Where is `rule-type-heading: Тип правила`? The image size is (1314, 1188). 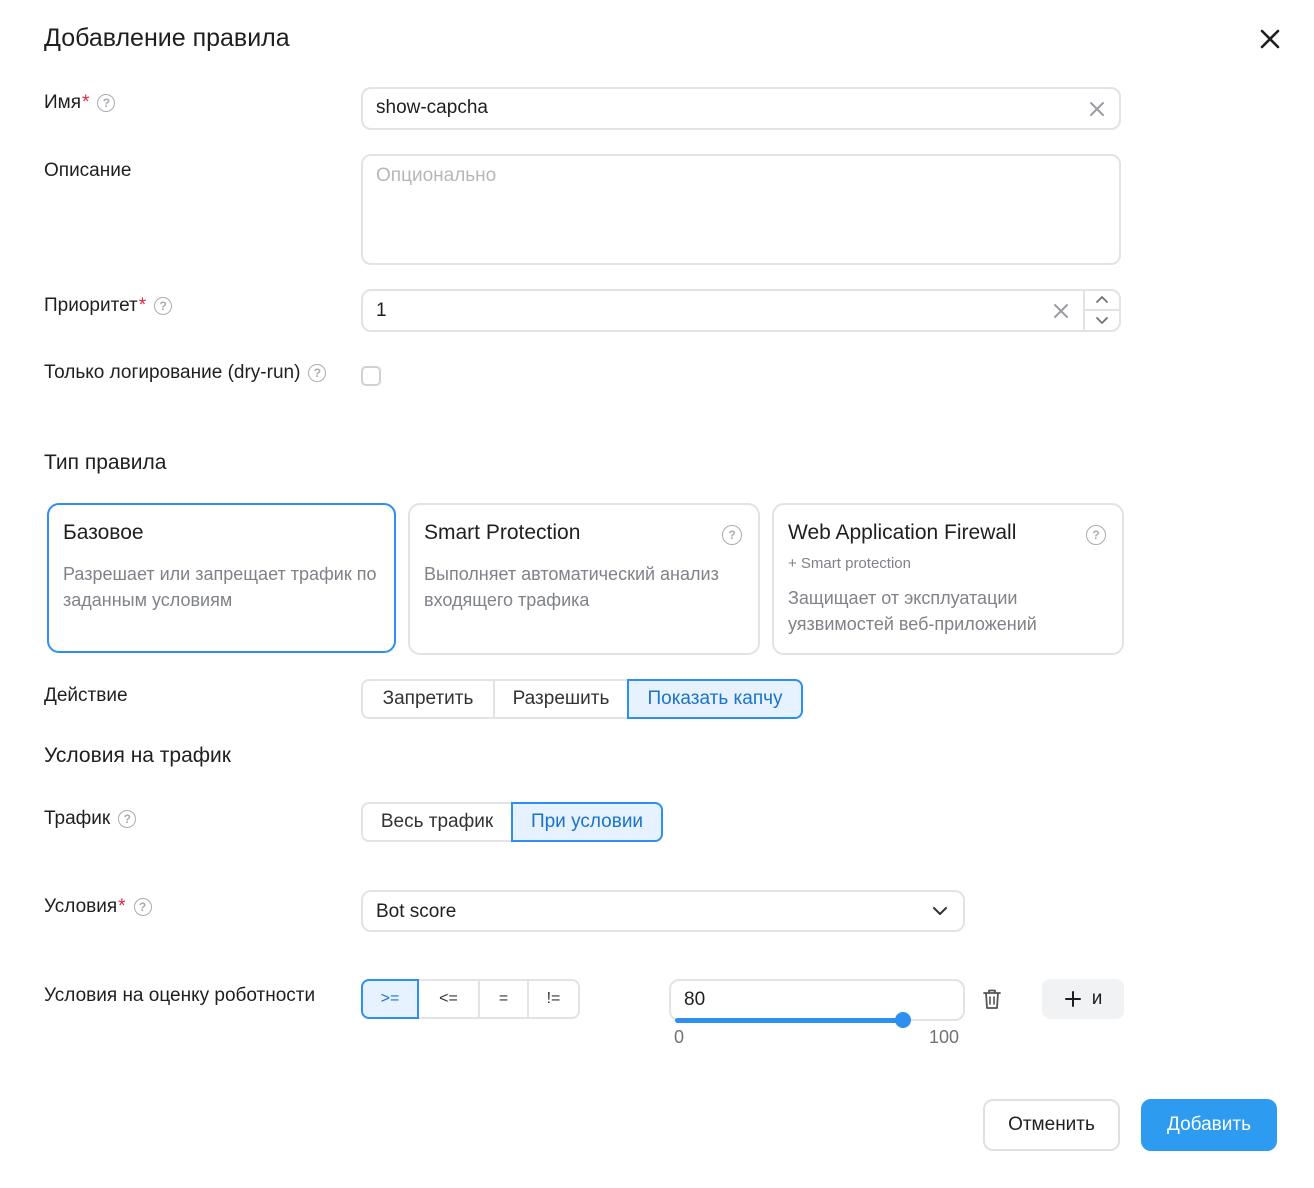 rule-type-heading: Тип правила is located at coordinates (105, 462).